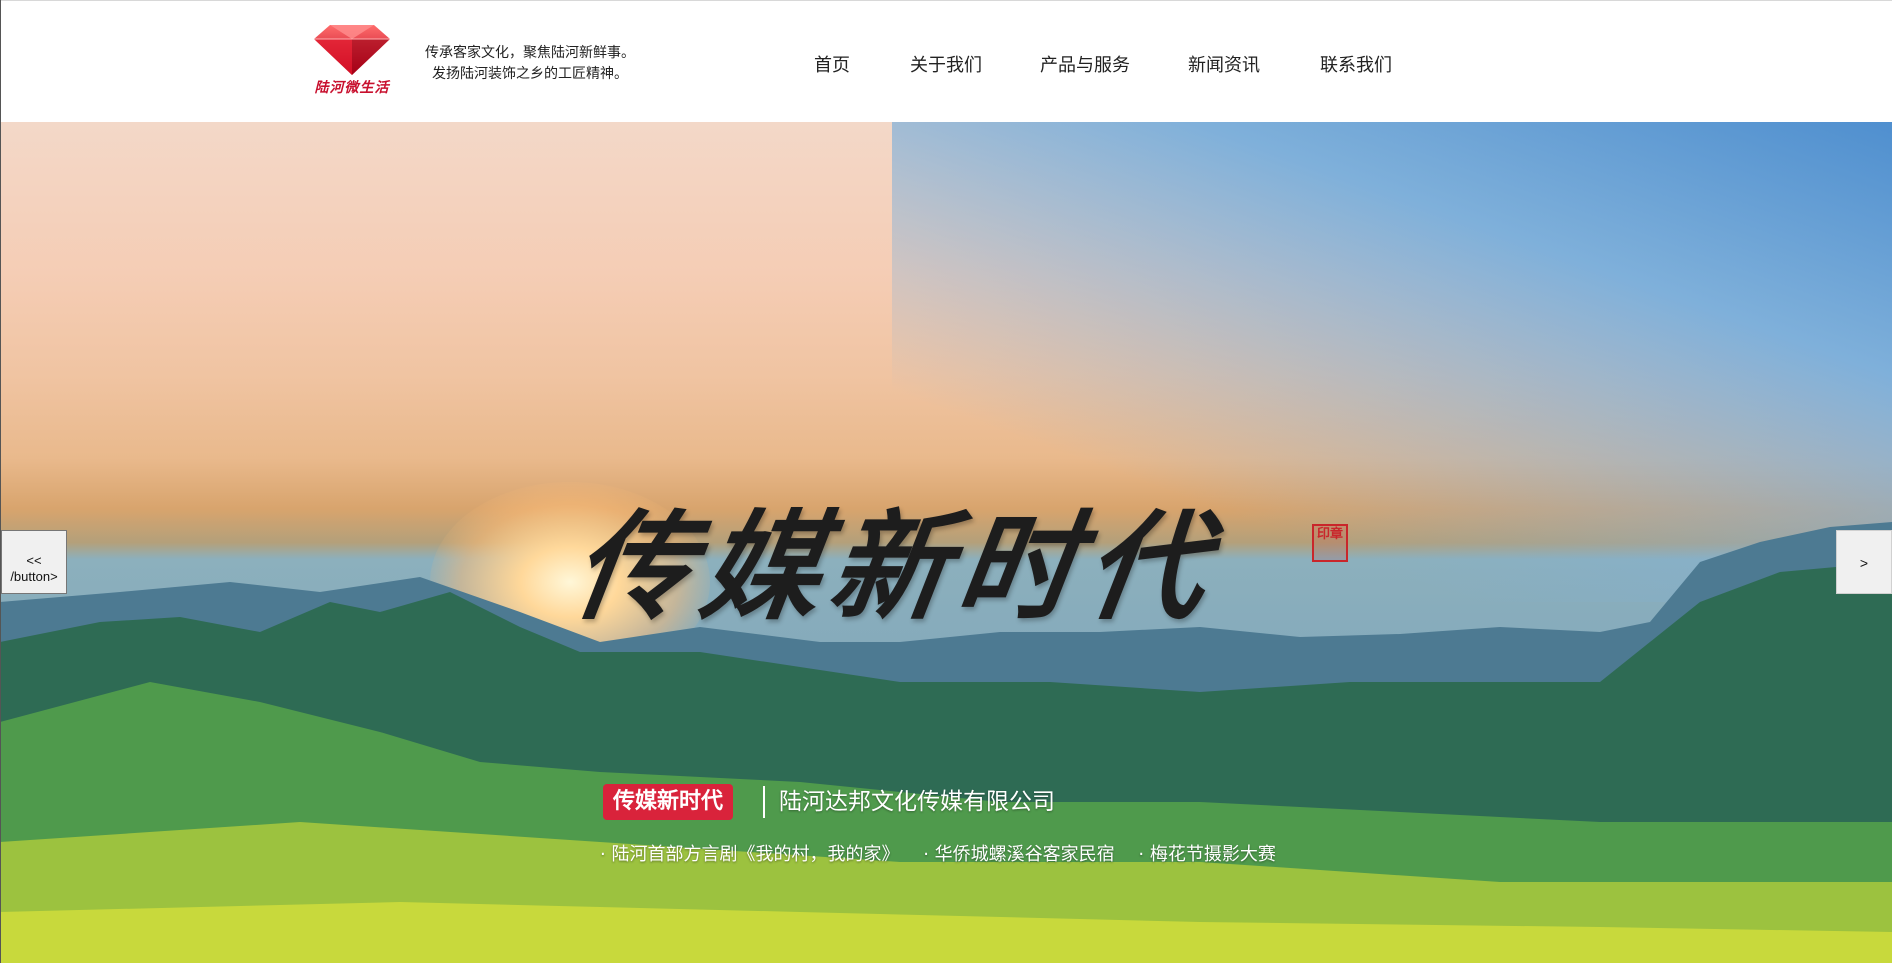  What do you see at coordinates (1330, 543) in the screenshot?
I see `red-seal-stamp: 印章` at bounding box center [1330, 543].